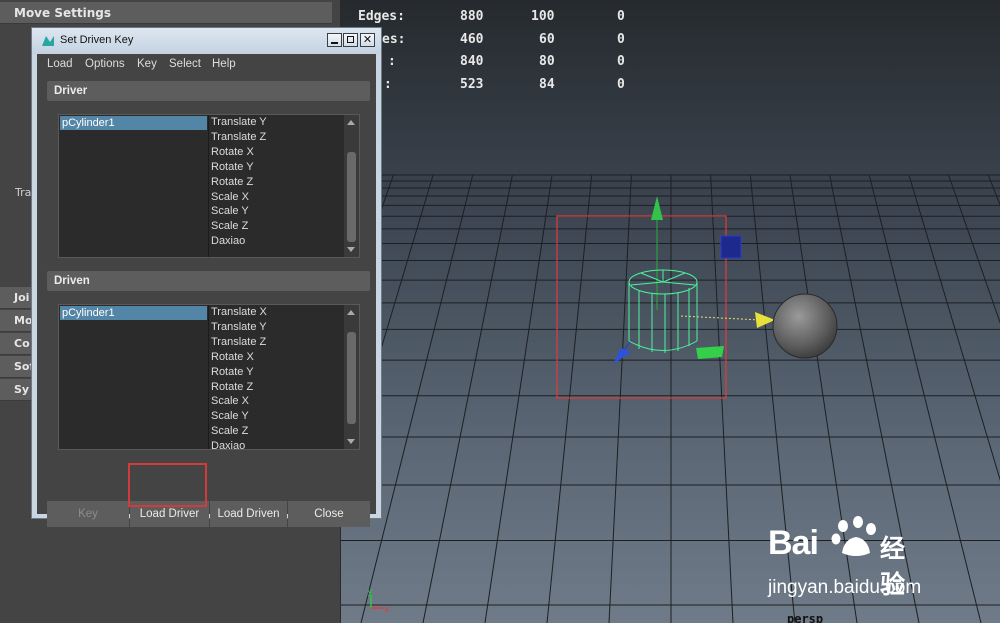 The height and width of the screenshot is (623, 1000). Describe the element at coordinates (853, 536) in the screenshot. I see `paw-icon` at that location.